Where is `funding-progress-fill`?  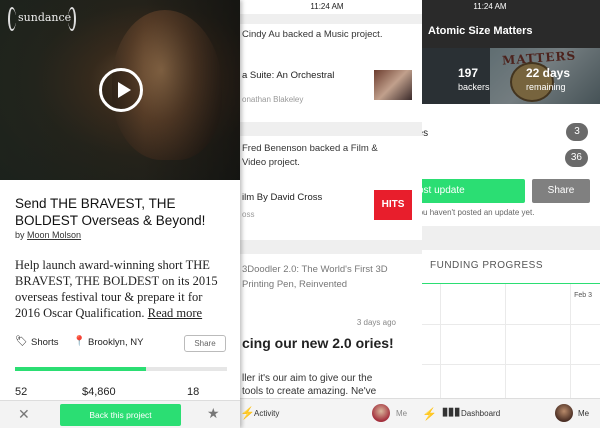 funding-progress-fill is located at coordinates (81, 369).